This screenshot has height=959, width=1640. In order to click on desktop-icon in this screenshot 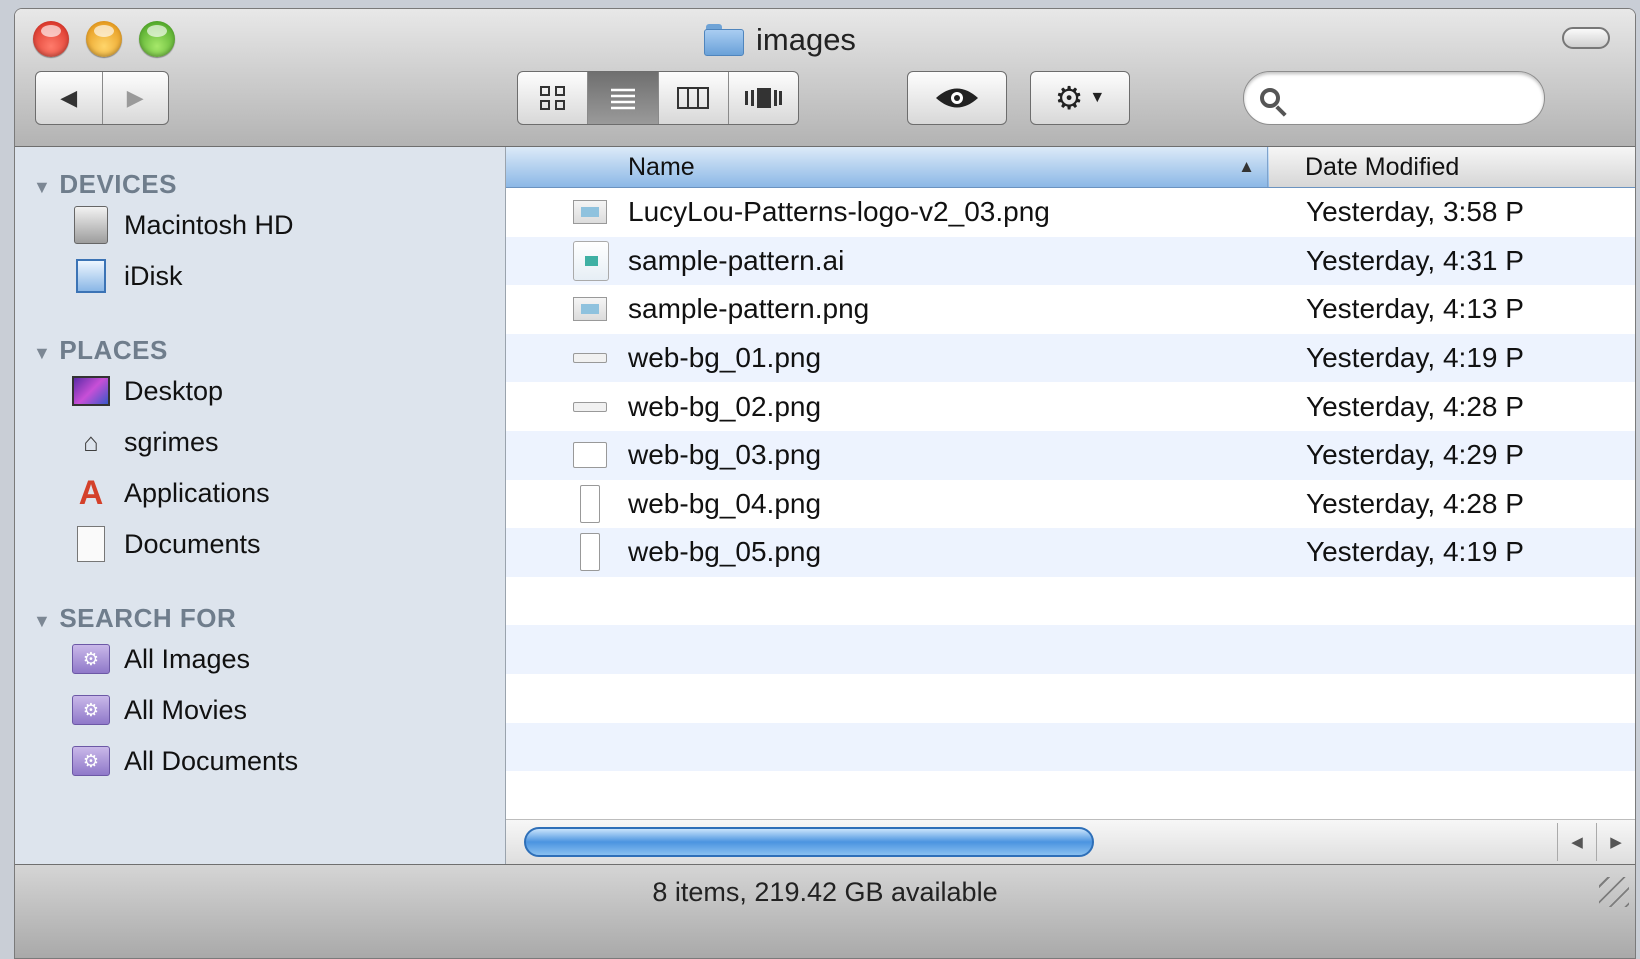, I will do `click(91, 391)`.